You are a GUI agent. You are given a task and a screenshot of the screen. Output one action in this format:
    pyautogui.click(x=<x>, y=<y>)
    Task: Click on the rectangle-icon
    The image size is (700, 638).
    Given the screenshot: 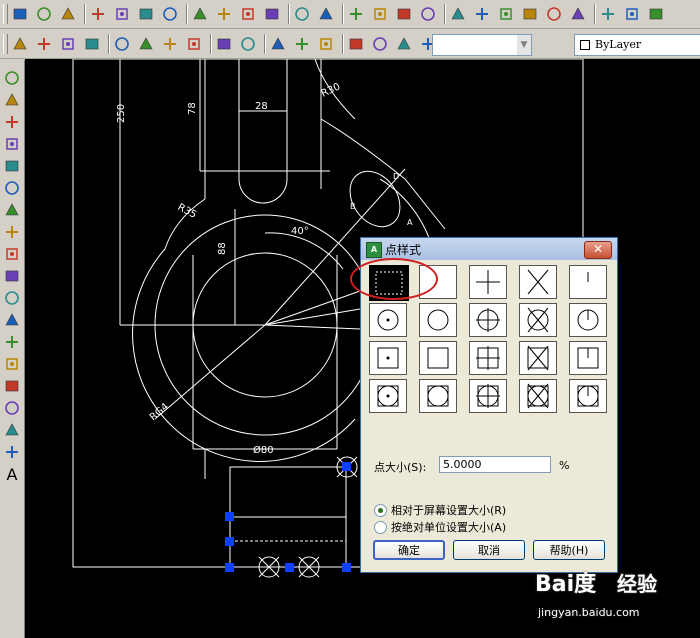 What is the action you would take?
    pyautogui.click(x=12, y=166)
    